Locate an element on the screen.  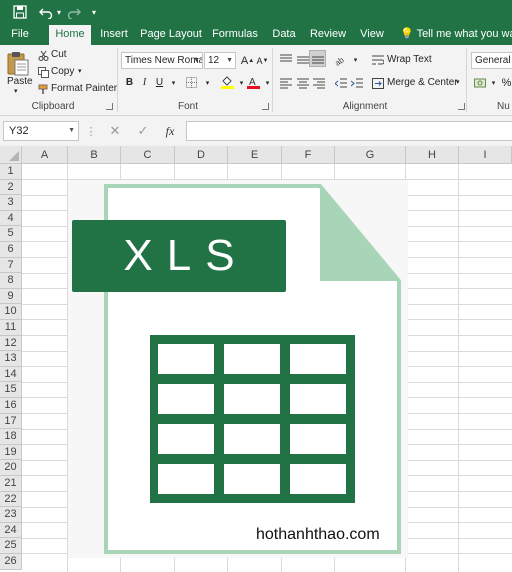
column-header-g: G is located at coordinates (370, 155).